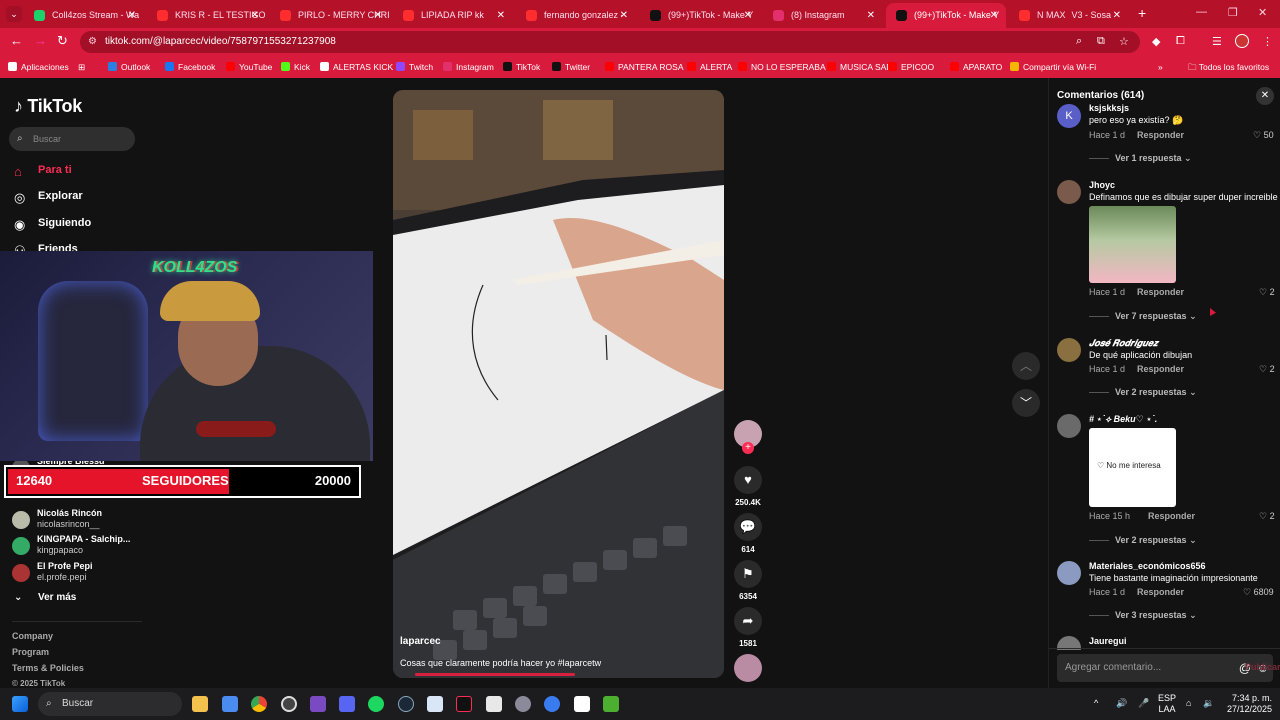 The image size is (1280, 720). What do you see at coordinates (1096, 703) in the screenshot?
I see `tray-overflow-icon: ^` at bounding box center [1096, 703].